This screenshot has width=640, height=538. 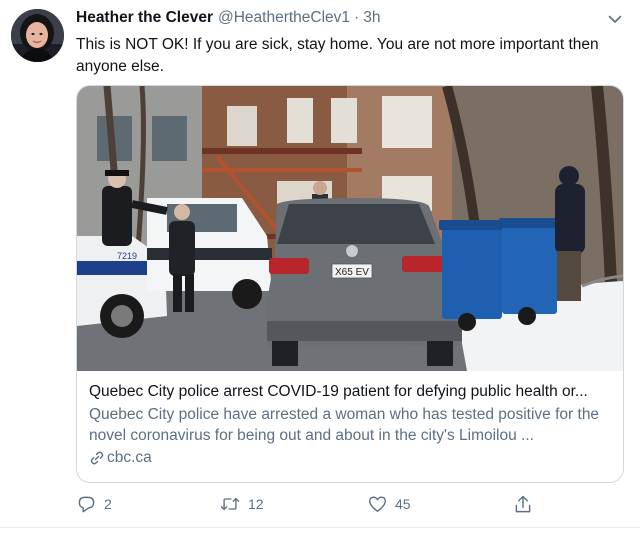 I want to click on author-handle: @HeathertheClev1, so click(x=284, y=18).